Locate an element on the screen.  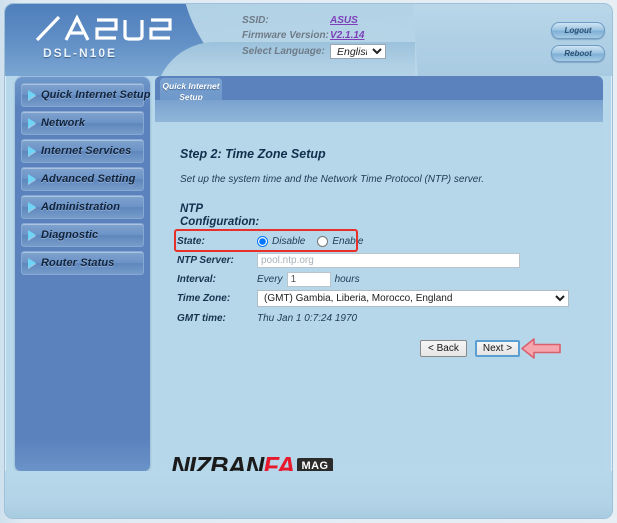
gmt-time-value: Thu Jan 1 0:7:24 1970 is located at coordinates (307, 318).